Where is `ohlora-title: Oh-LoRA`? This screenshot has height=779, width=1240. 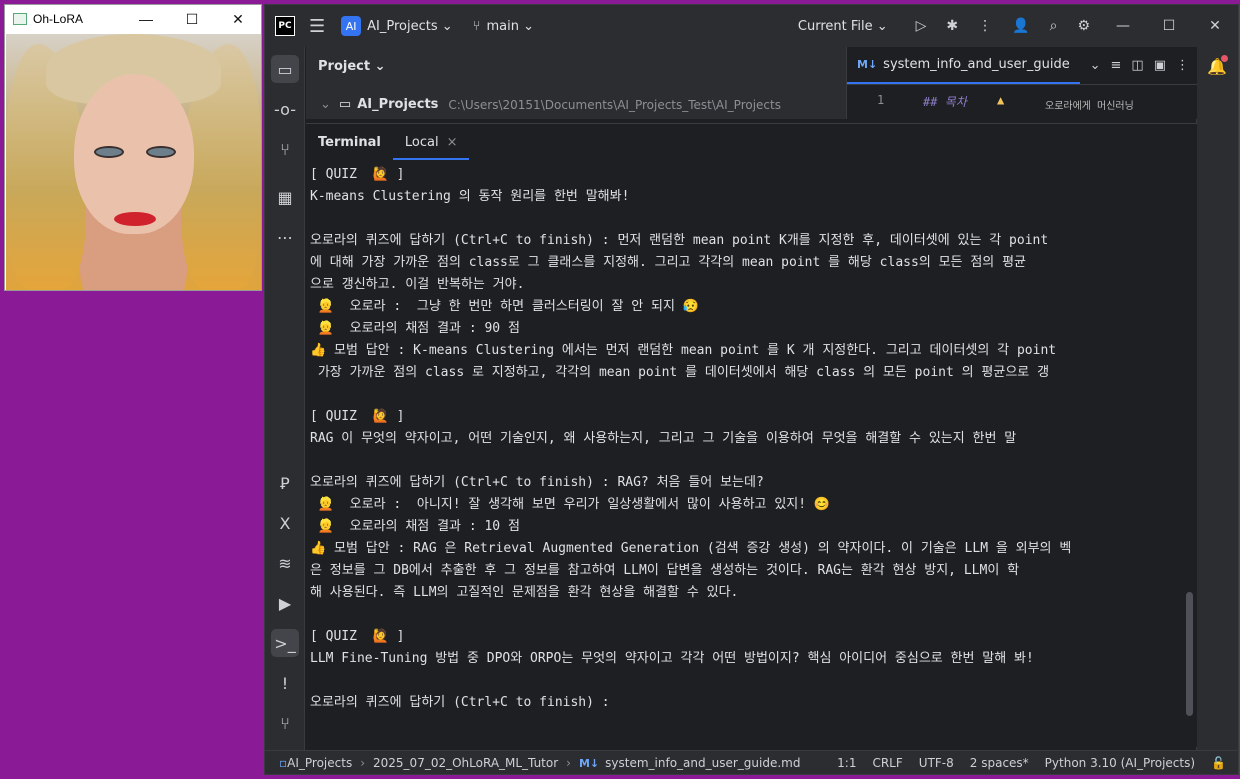 ohlora-title: Oh-LoRA is located at coordinates (58, 19).